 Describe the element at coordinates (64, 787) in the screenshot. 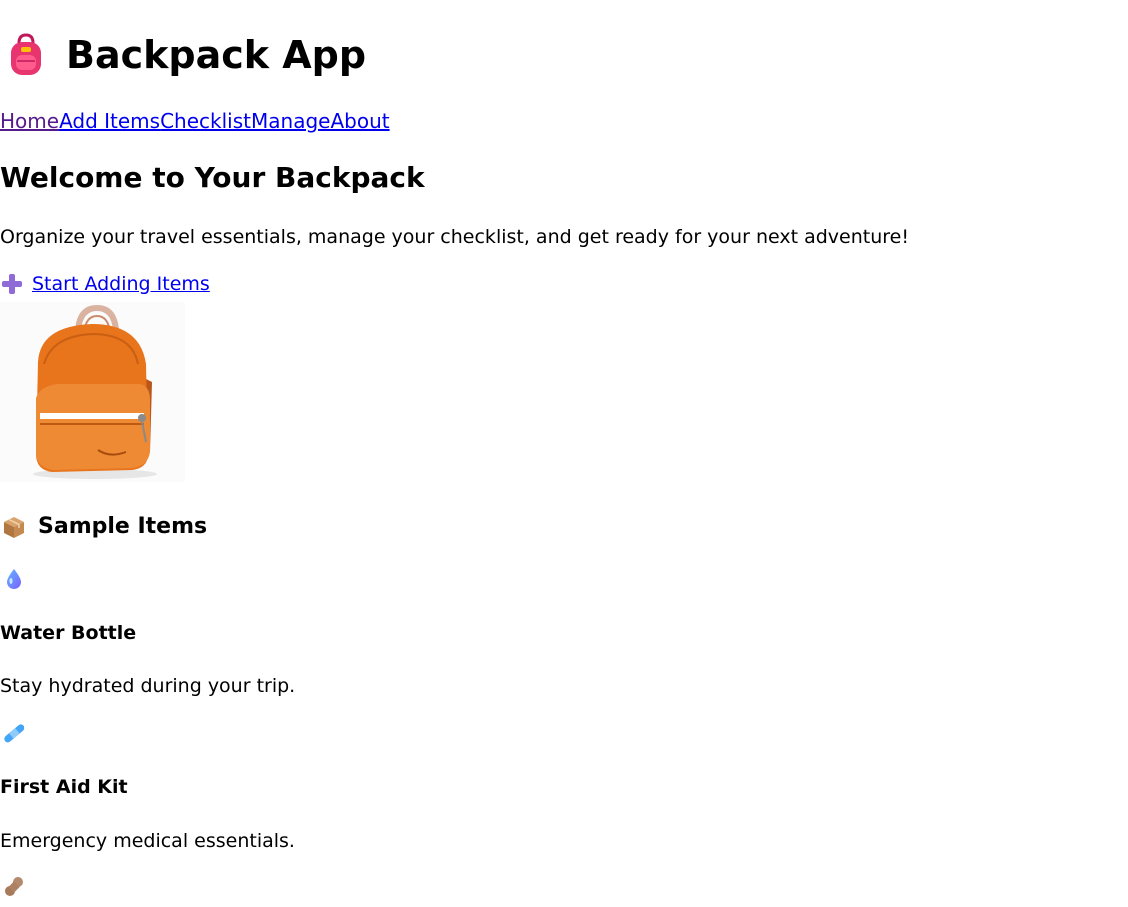

I see `item-name: First Aid Kit` at that location.